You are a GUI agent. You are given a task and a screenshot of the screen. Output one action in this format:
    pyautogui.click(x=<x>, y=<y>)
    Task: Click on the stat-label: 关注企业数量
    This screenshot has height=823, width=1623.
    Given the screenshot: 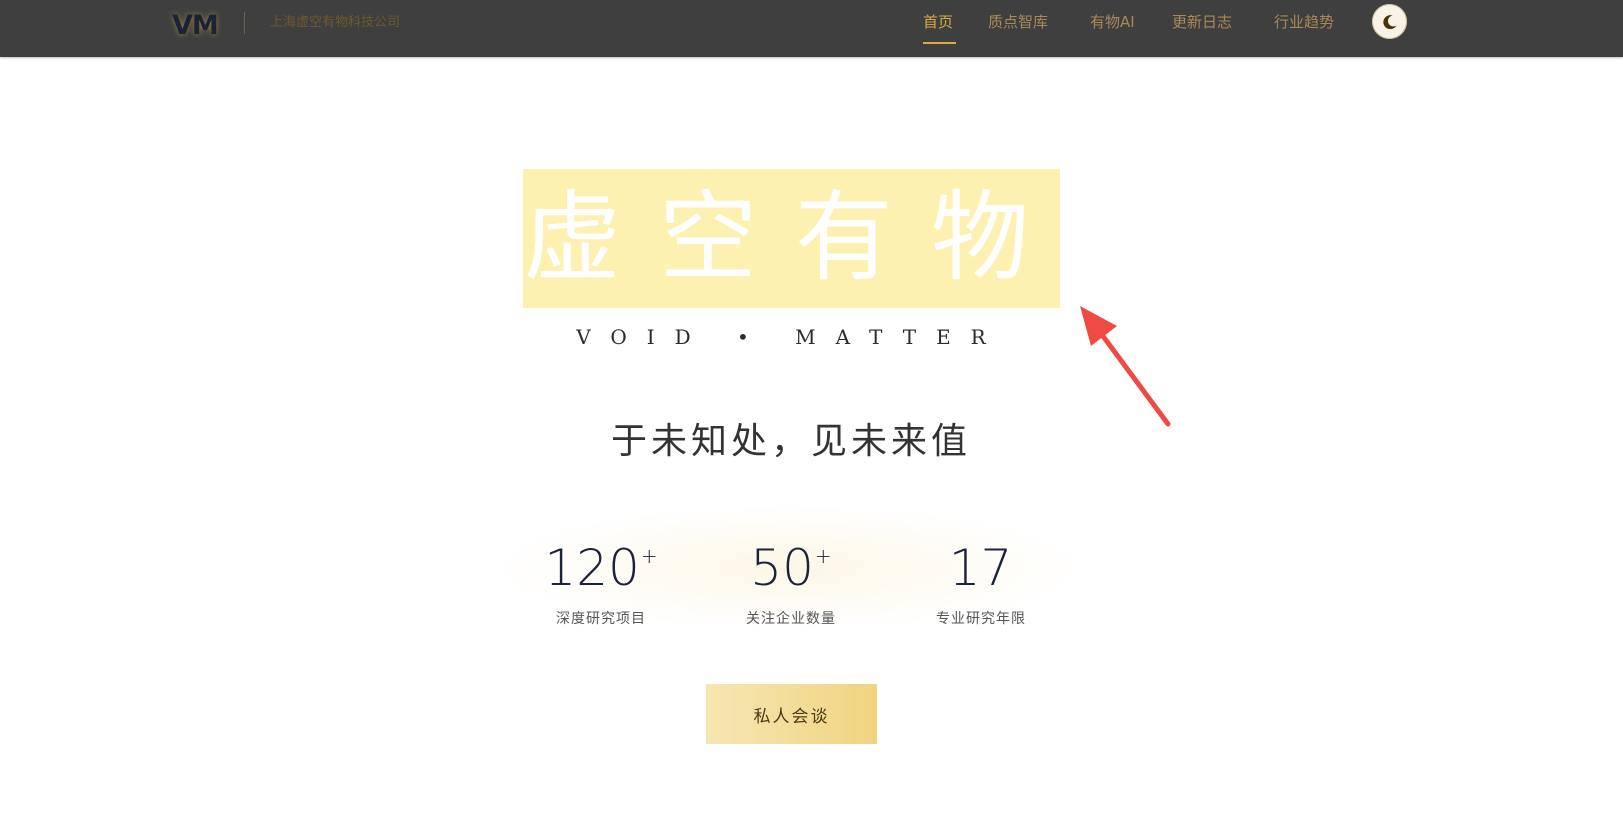 What is the action you would take?
    pyautogui.click(x=791, y=619)
    